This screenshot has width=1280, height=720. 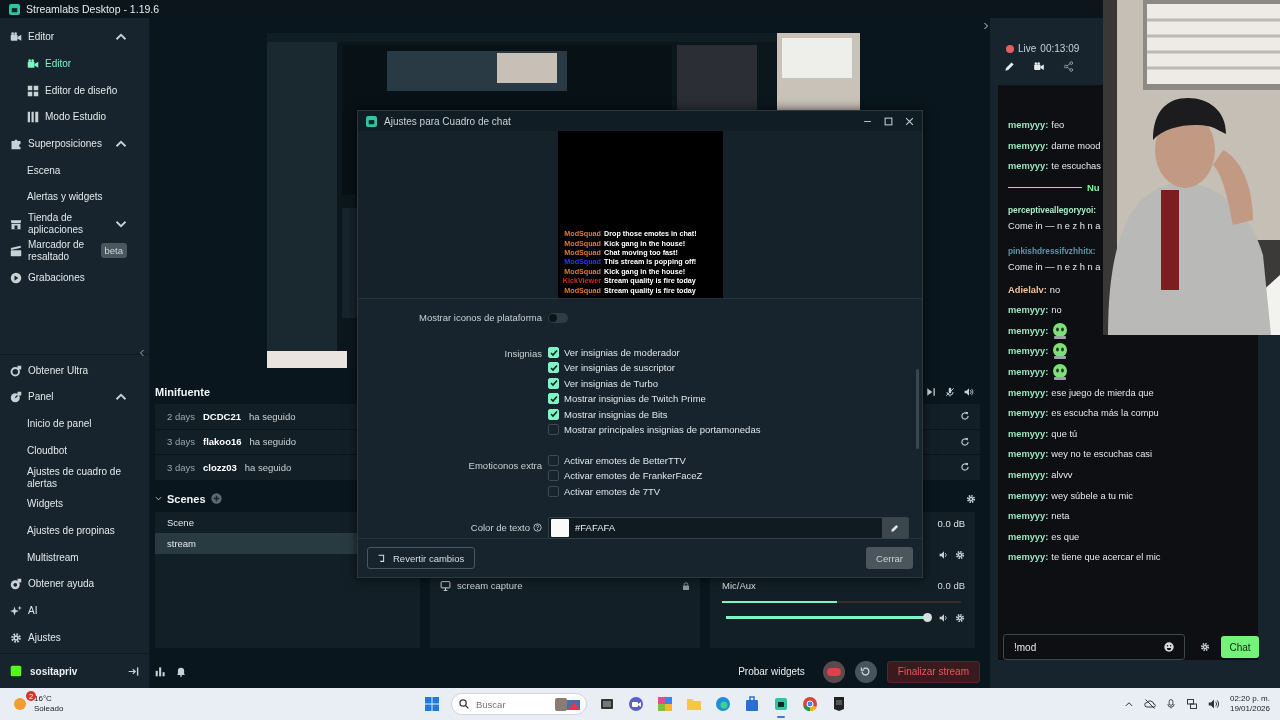 I want to click on revert-button: Revertir cambios, so click(x=421, y=558).